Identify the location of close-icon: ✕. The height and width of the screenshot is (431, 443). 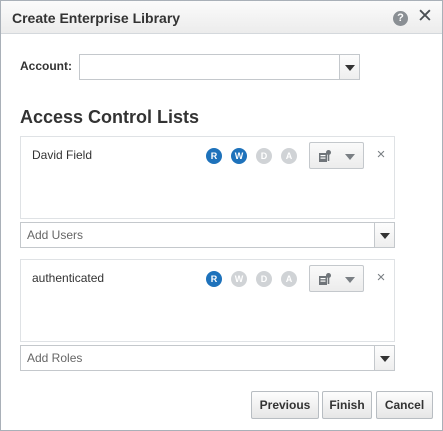
(425, 17).